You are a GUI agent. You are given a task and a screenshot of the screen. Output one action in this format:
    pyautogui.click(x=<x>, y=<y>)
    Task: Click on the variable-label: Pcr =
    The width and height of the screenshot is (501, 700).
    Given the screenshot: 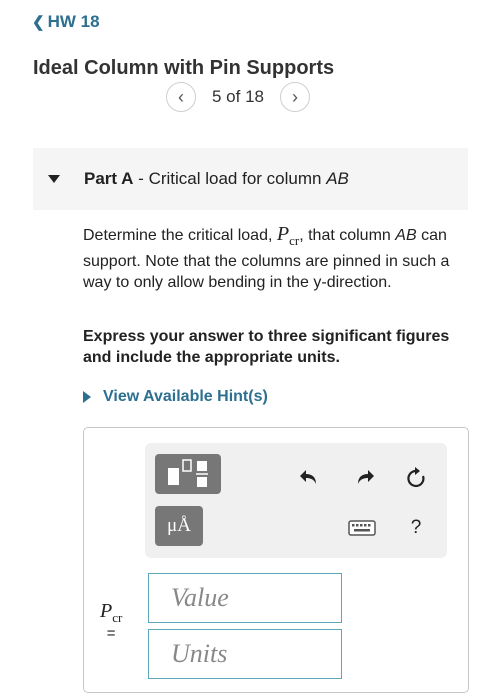 What is the action you would take?
    pyautogui.click(x=111, y=621)
    